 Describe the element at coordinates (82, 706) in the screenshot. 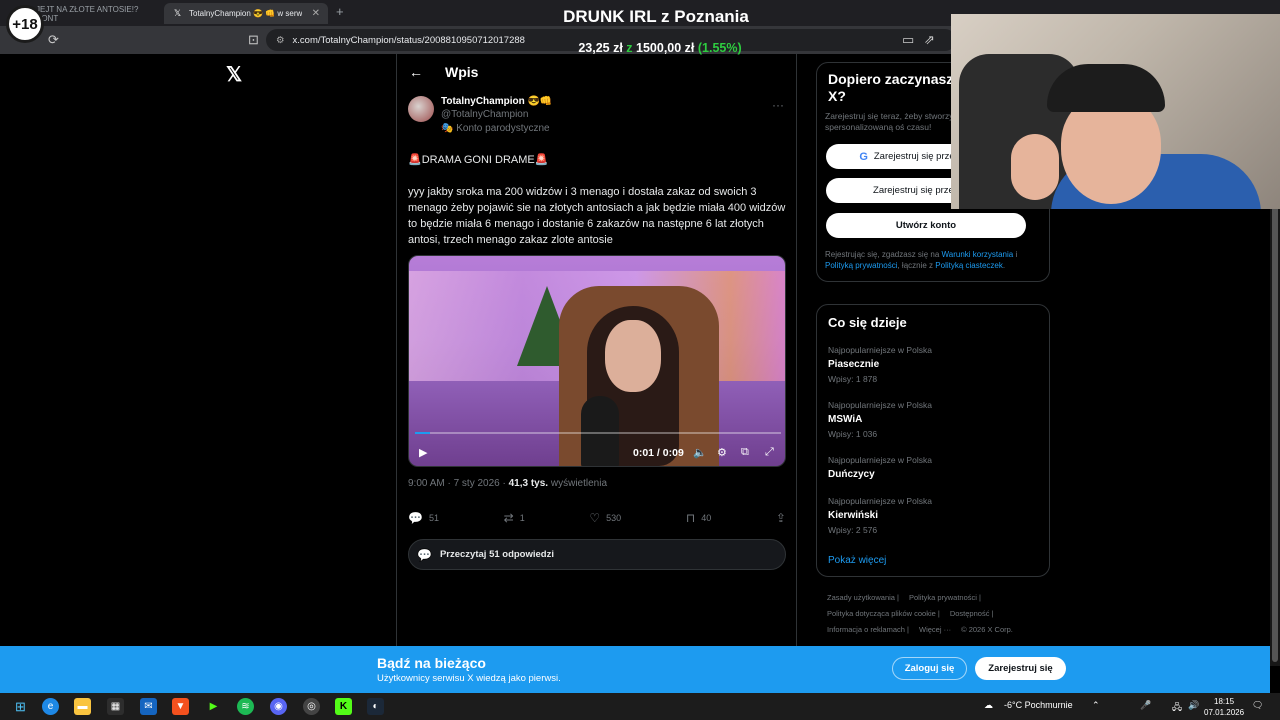

I see `file-explorer-icon: ▬` at that location.